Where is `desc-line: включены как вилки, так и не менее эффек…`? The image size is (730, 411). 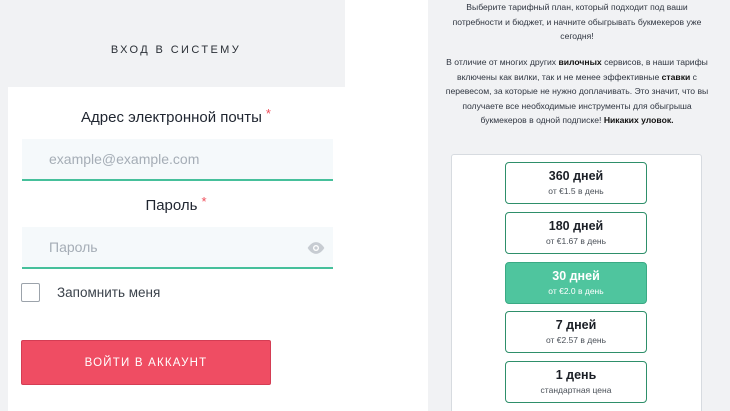
desc-line: включены как вилки, так и не менее эффек… is located at coordinates (577, 76).